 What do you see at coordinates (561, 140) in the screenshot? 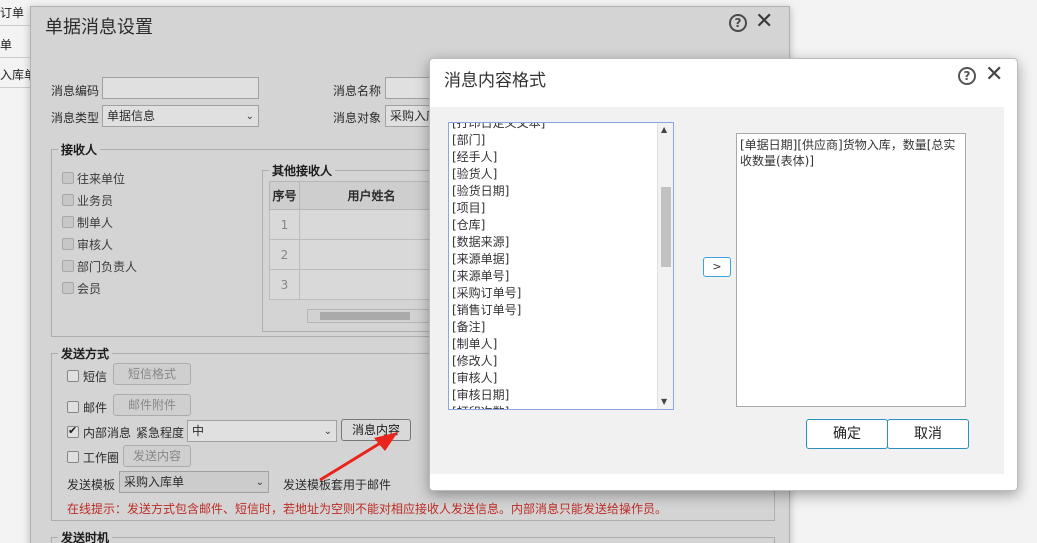
I see `field-list-item: [部门]` at bounding box center [561, 140].